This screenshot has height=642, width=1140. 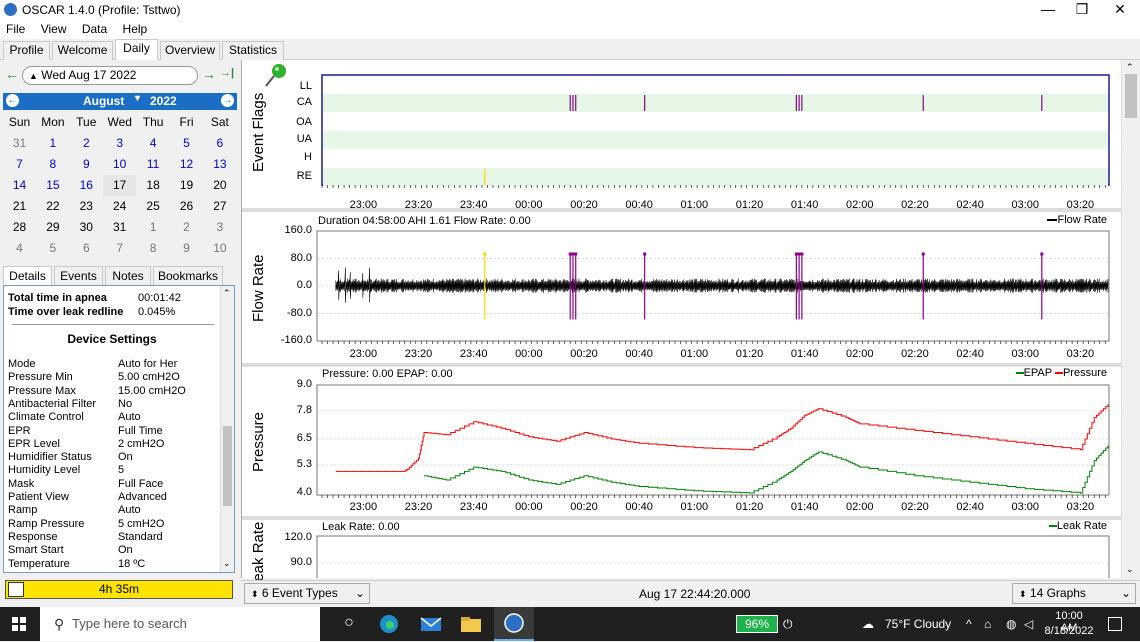 What do you see at coordinates (52, 227) in the screenshot?
I see `calendar-day: 29` at bounding box center [52, 227].